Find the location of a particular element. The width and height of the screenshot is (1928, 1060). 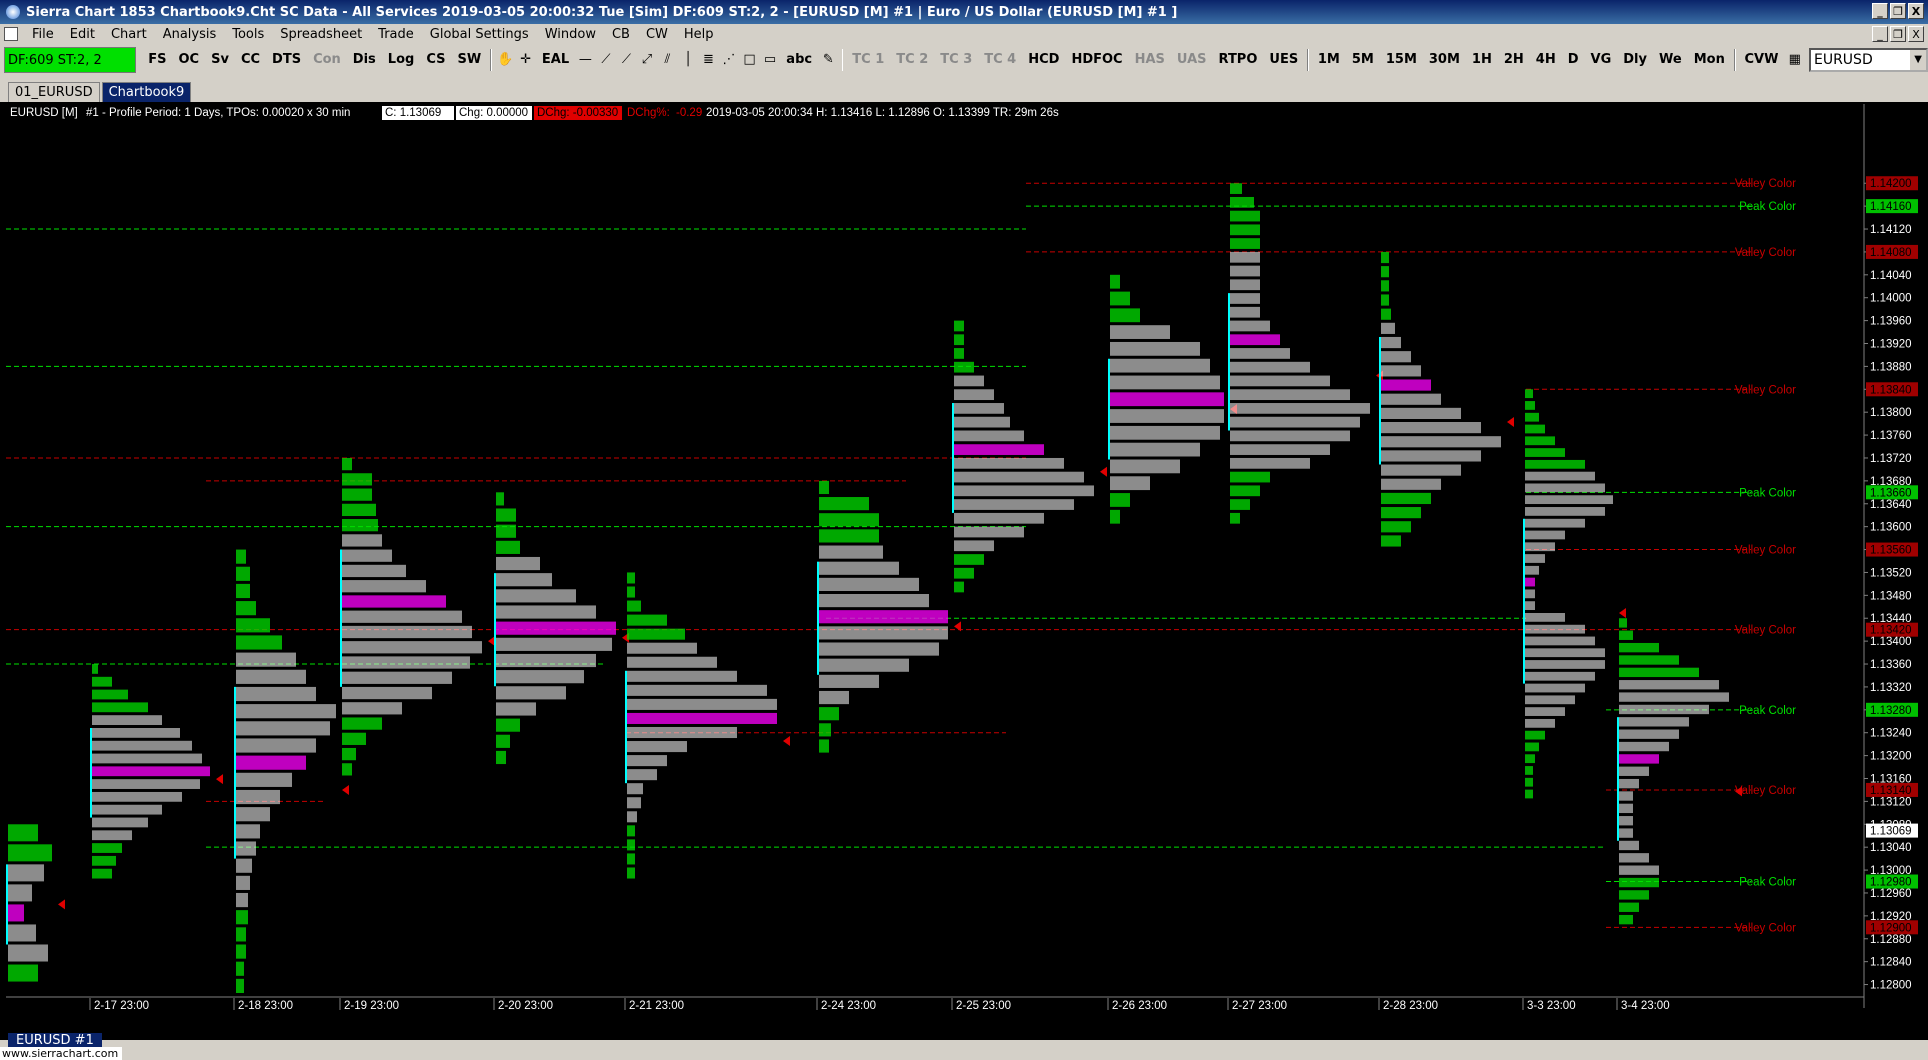

toolbar-button-abc: abc is located at coordinates (799, 60).